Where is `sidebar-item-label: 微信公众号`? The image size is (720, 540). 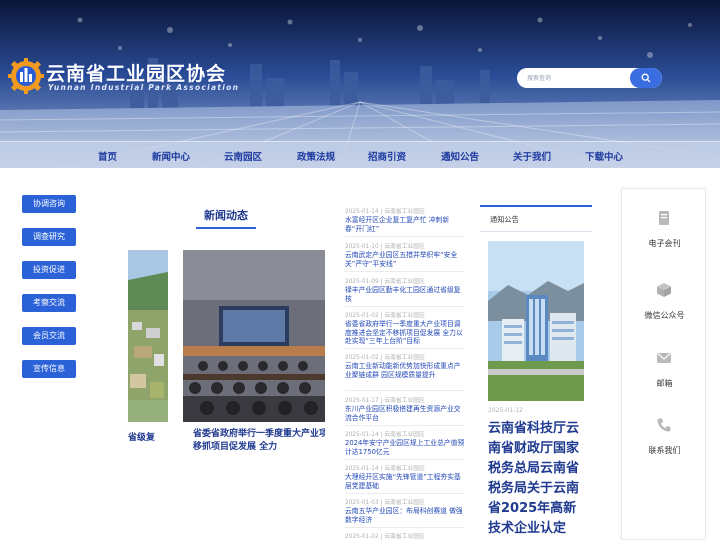 sidebar-item-label: 微信公众号 is located at coordinates (664, 315).